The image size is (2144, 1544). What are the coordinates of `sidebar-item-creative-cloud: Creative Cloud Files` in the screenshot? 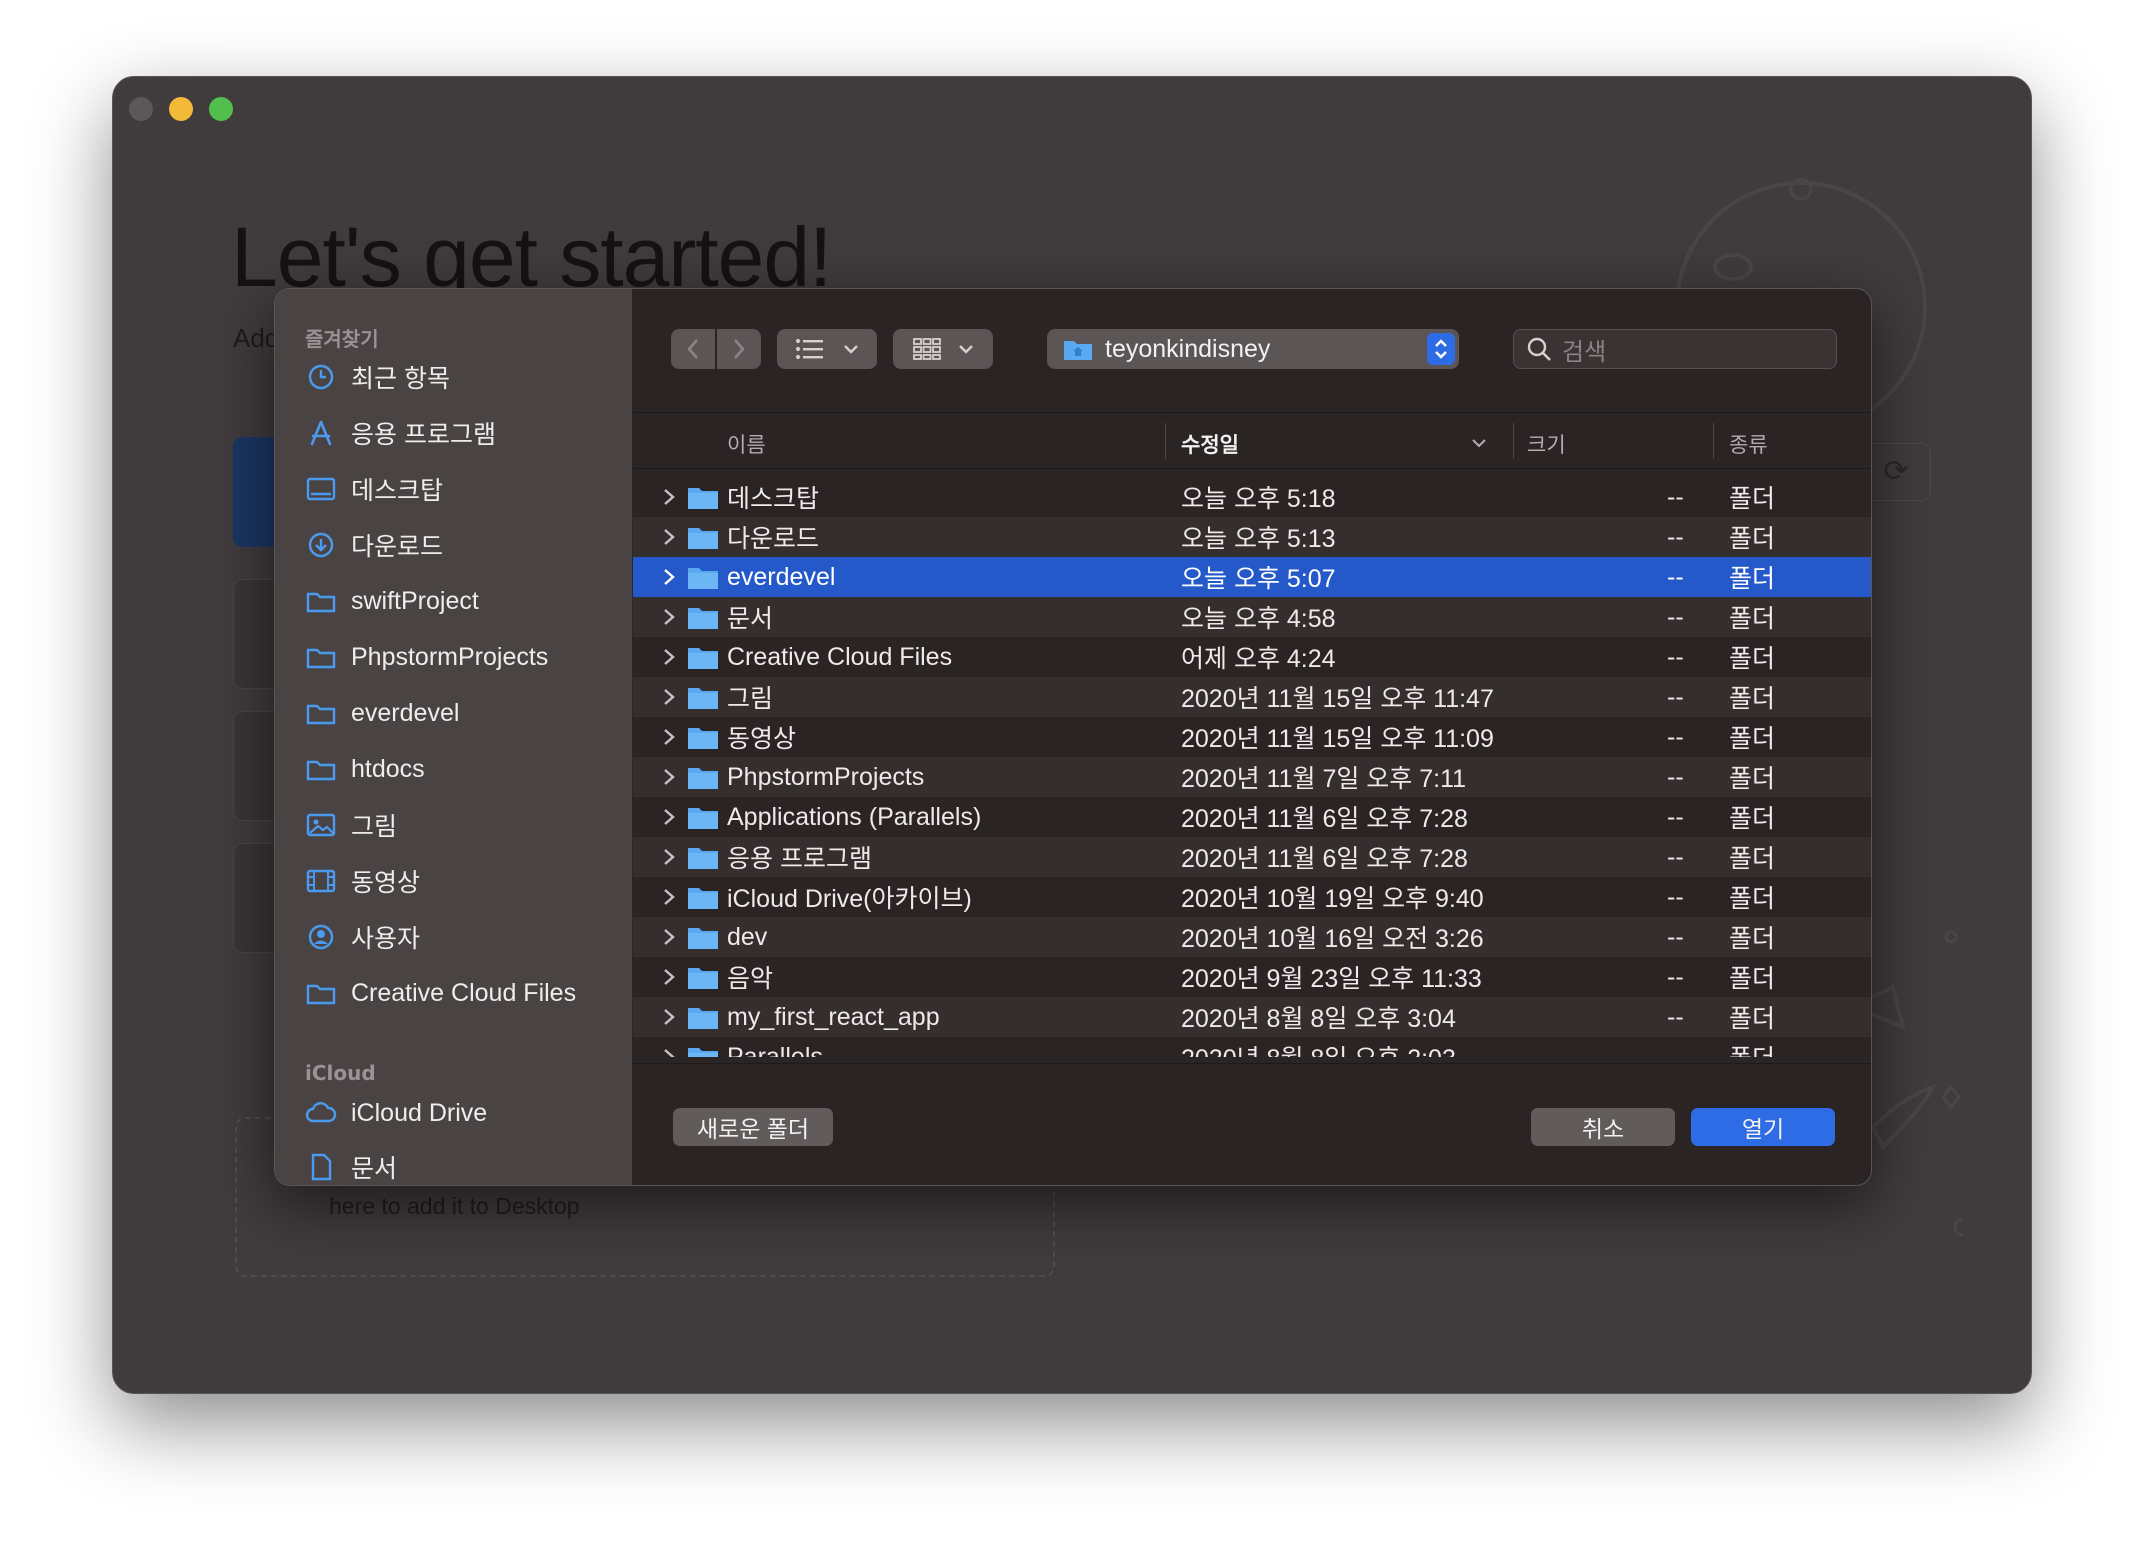 It's located at (440, 993).